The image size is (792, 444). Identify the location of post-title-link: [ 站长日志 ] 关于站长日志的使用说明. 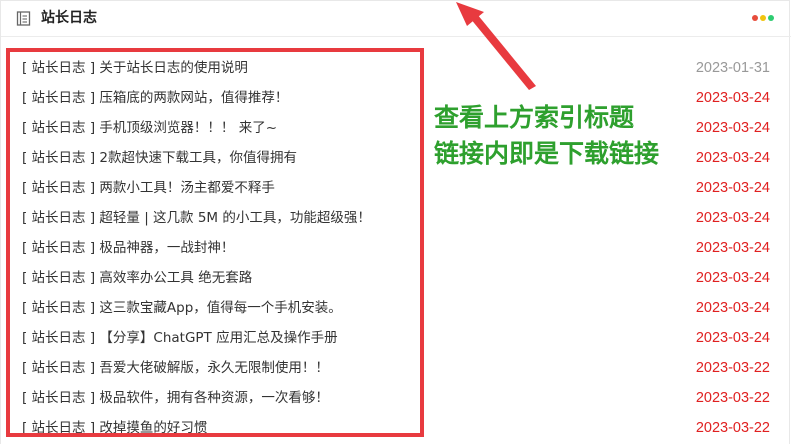
(135, 68).